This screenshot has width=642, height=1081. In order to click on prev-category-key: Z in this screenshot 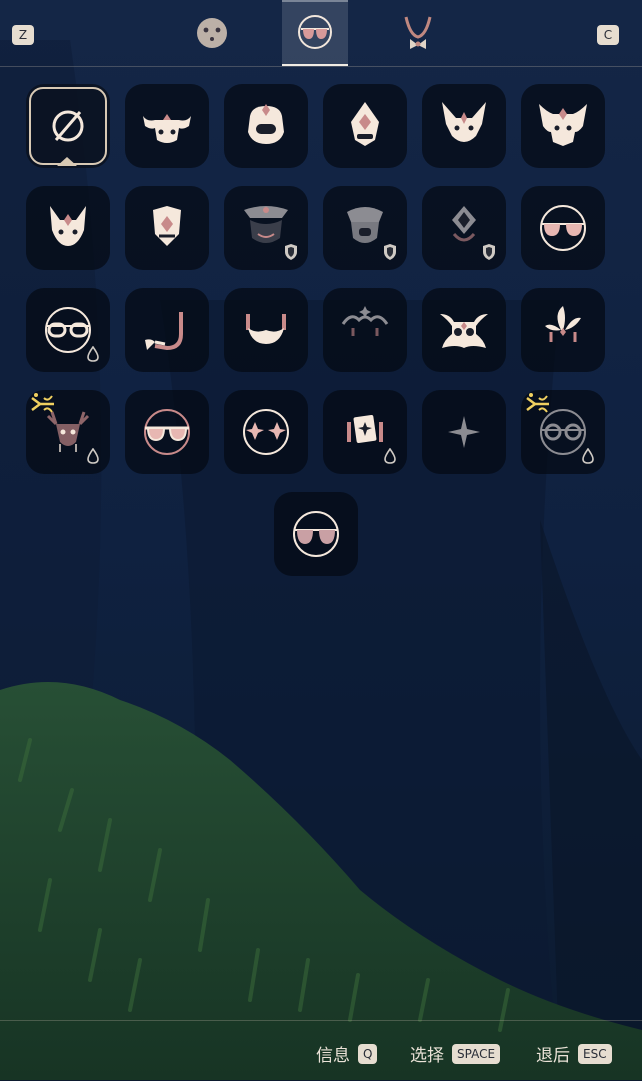, I will do `click(23, 35)`.